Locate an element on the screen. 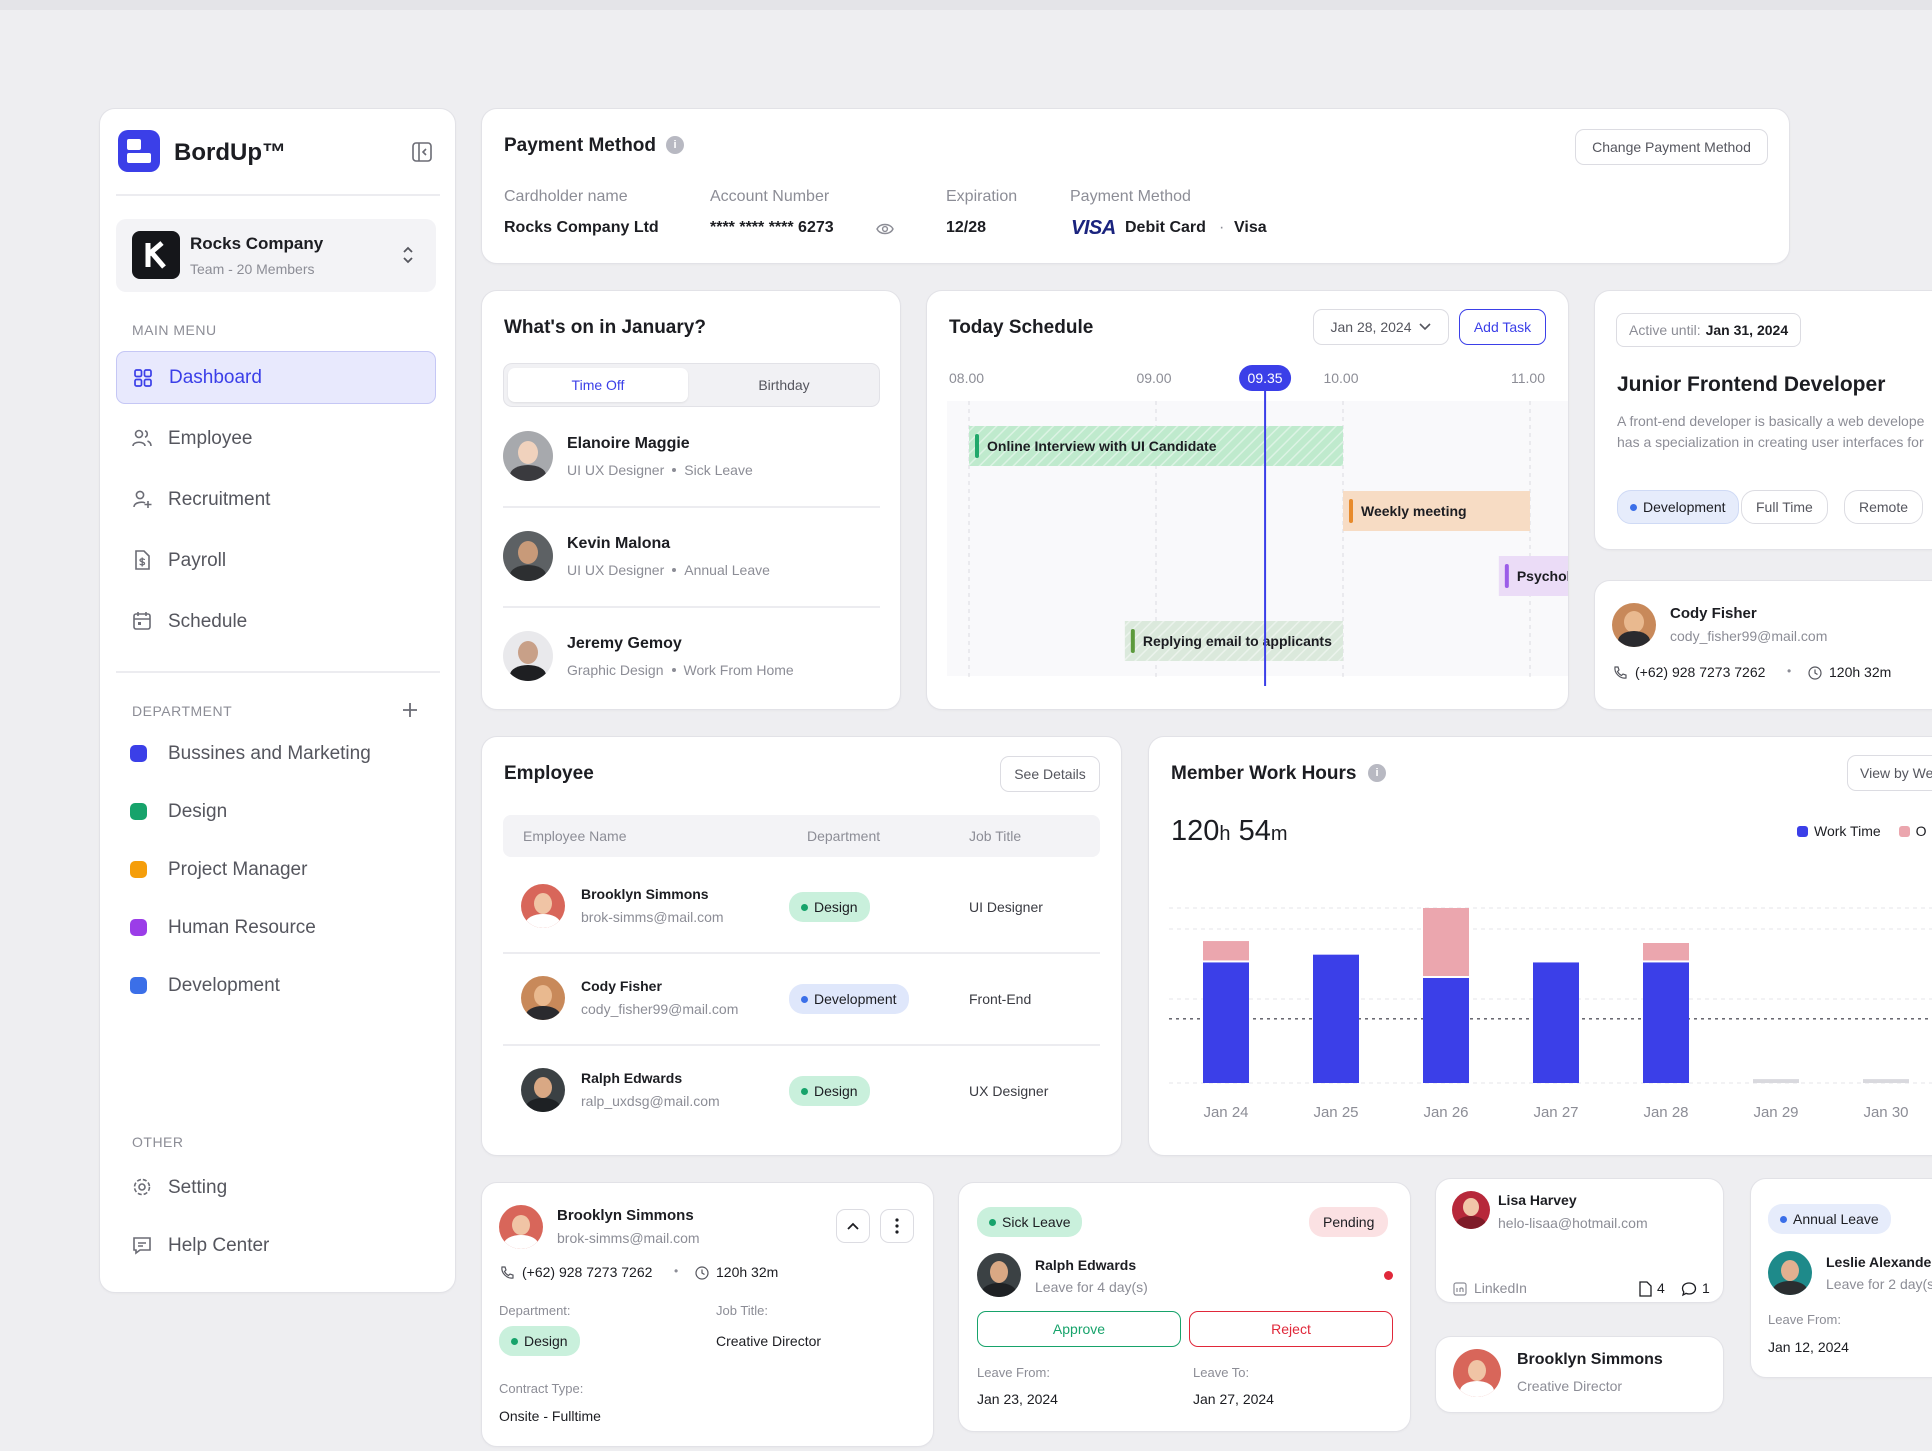 Image resolution: width=1932 pixels, height=1451 pixels. collapse-button is located at coordinates (853, 1226).